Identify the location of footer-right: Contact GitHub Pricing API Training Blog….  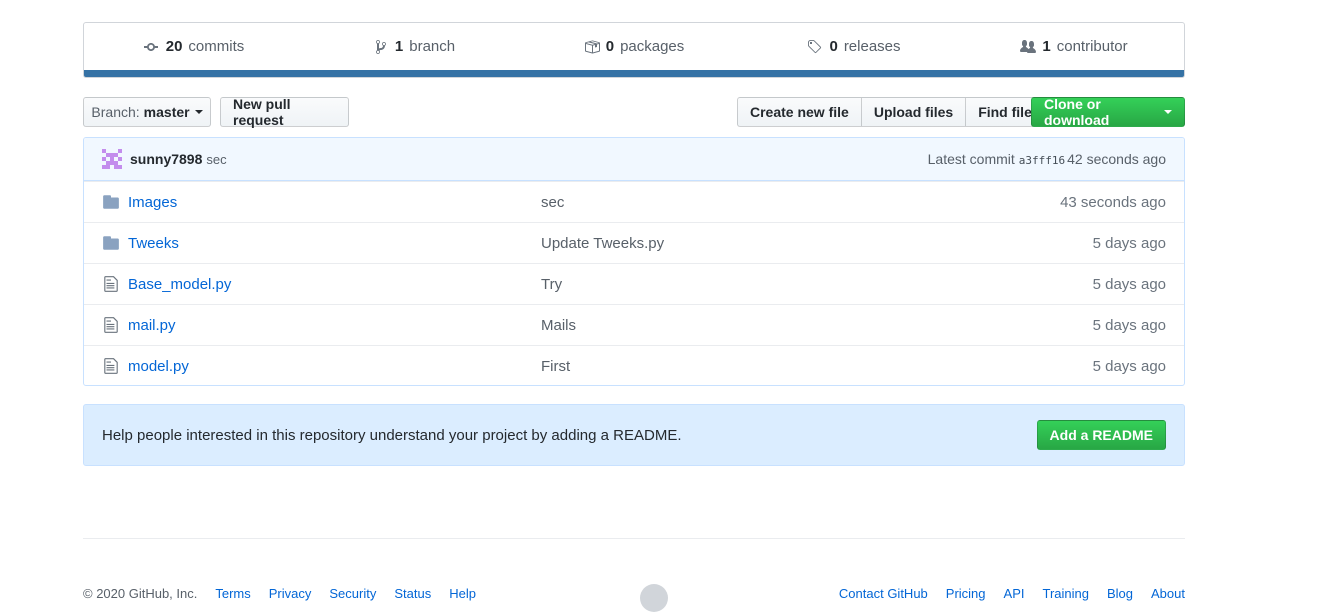
(1012, 593).